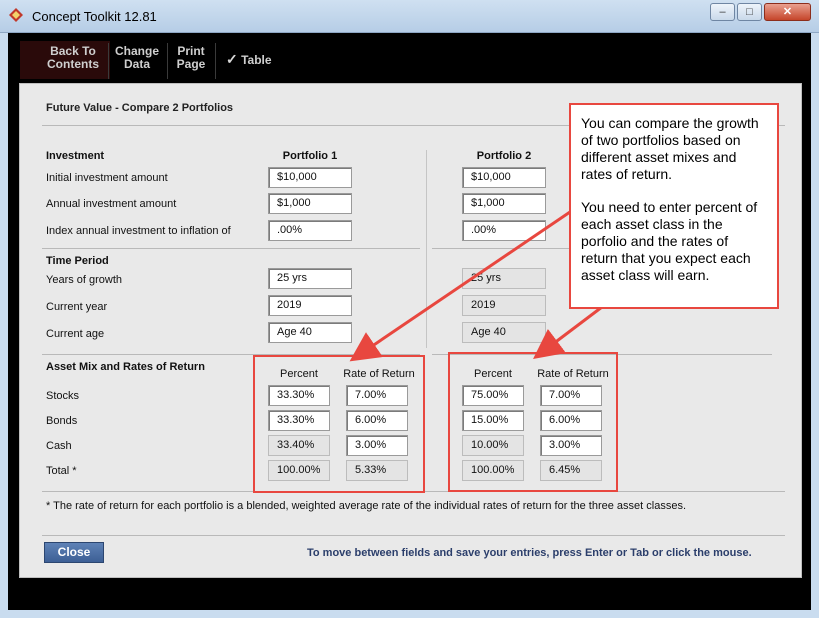  Describe the element at coordinates (568, 332) in the screenshot. I see `arrow-to-portfolio2` at that location.